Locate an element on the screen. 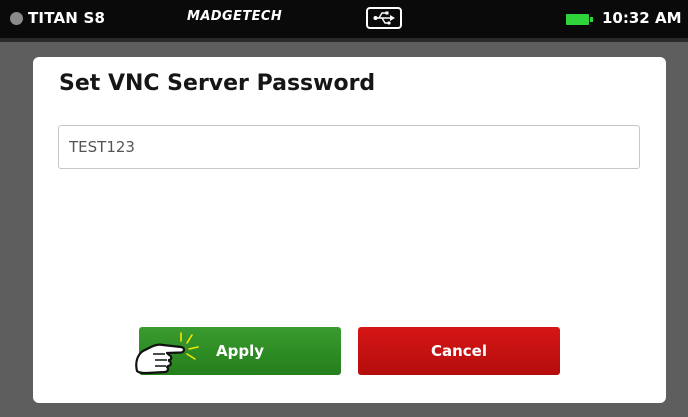  status-bar-divider is located at coordinates (344, 40).